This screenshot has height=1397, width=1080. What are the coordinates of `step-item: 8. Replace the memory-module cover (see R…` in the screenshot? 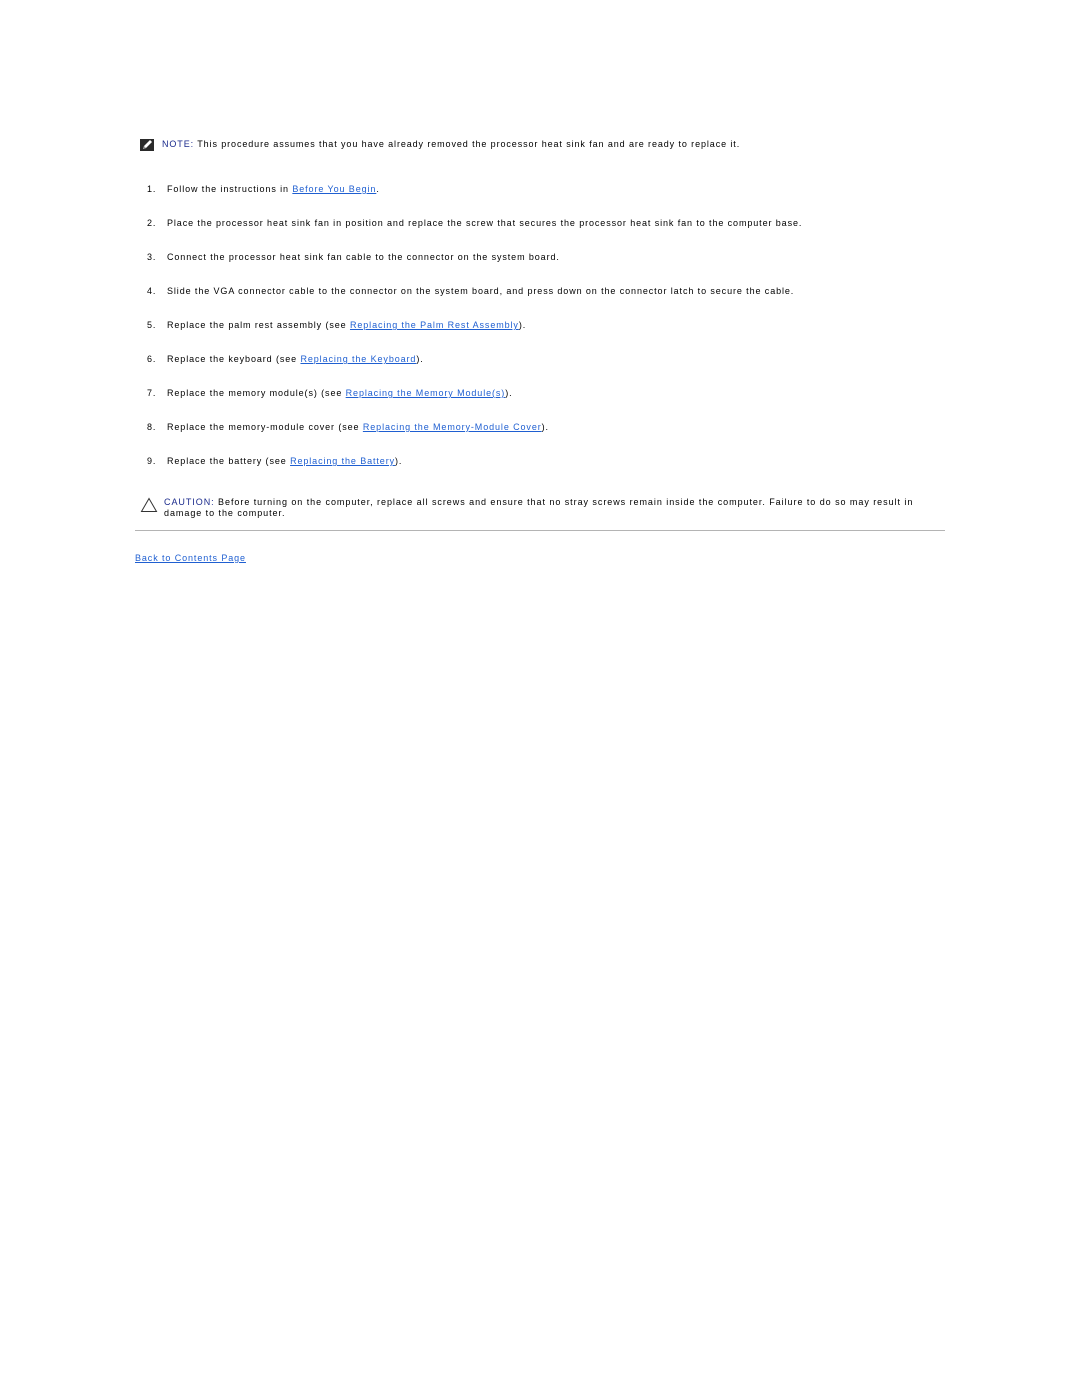 It's located at (474, 439).